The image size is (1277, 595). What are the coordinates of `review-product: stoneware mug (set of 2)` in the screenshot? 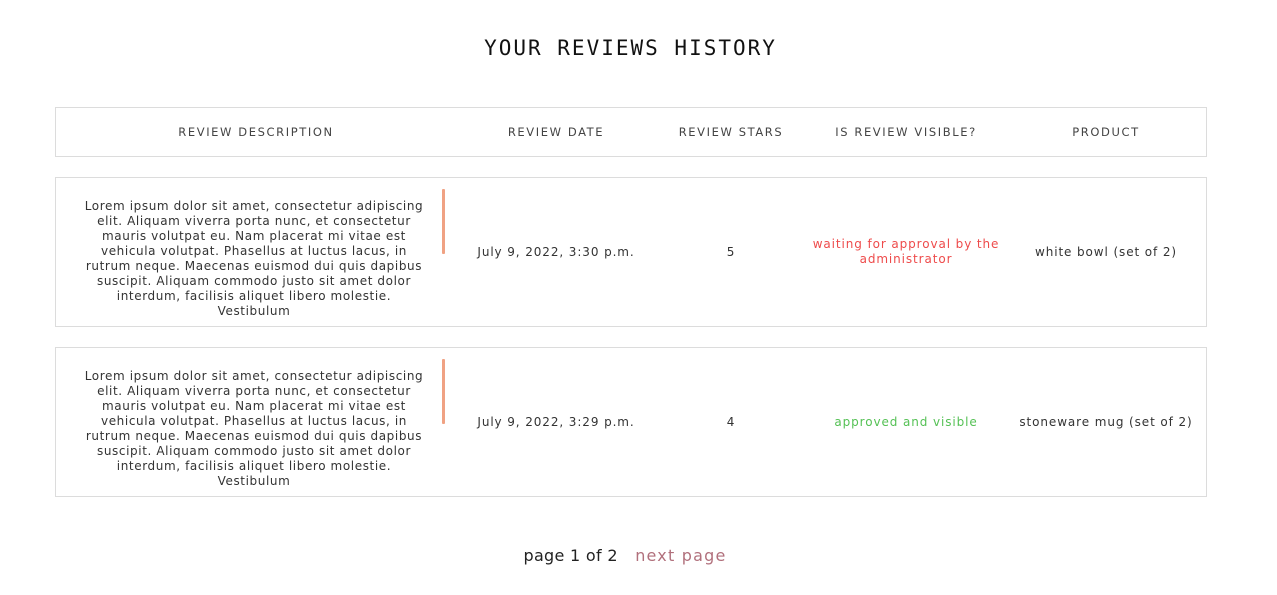 It's located at (1106, 421).